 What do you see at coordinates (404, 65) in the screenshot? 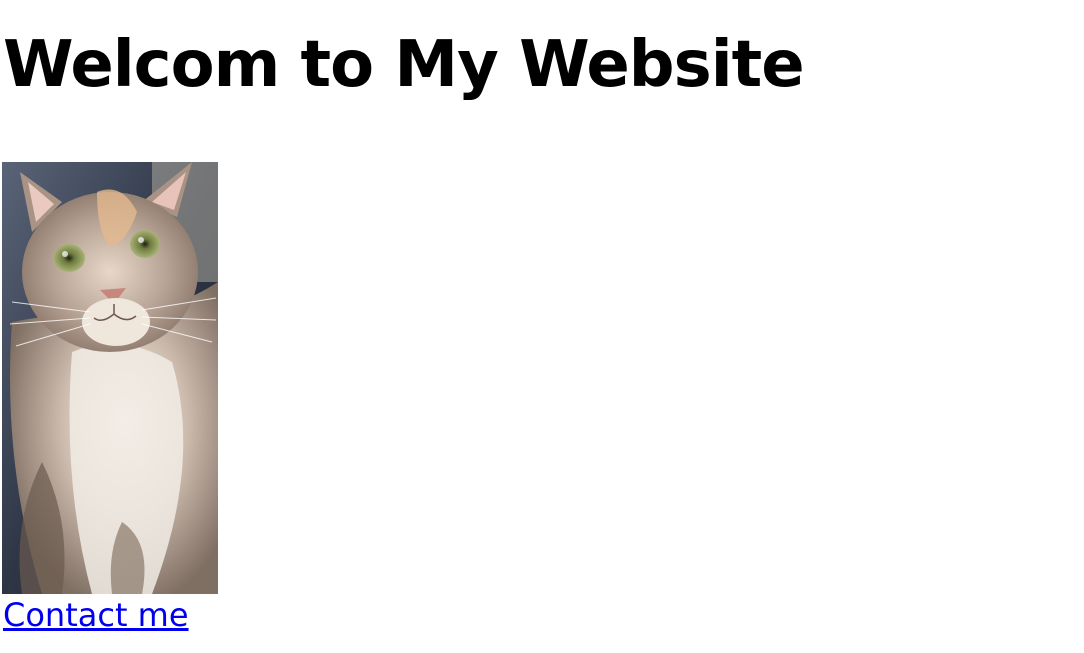
I see `page-heading: Welcom to My Website` at bounding box center [404, 65].